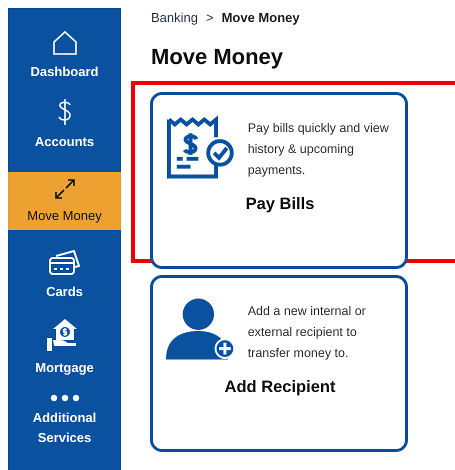  I want to click on bill-check-icon, so click(200, 148).